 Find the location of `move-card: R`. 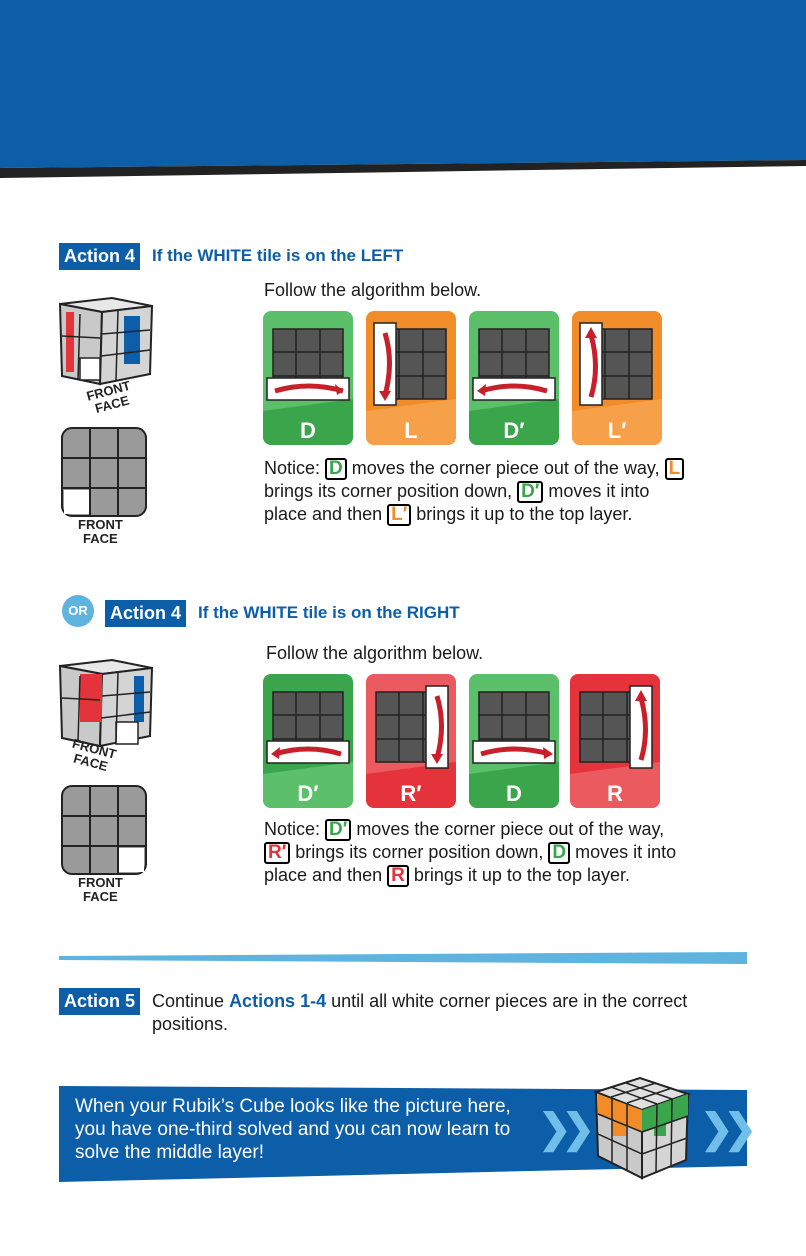

move-card: R is located at coordinates (615, 741).